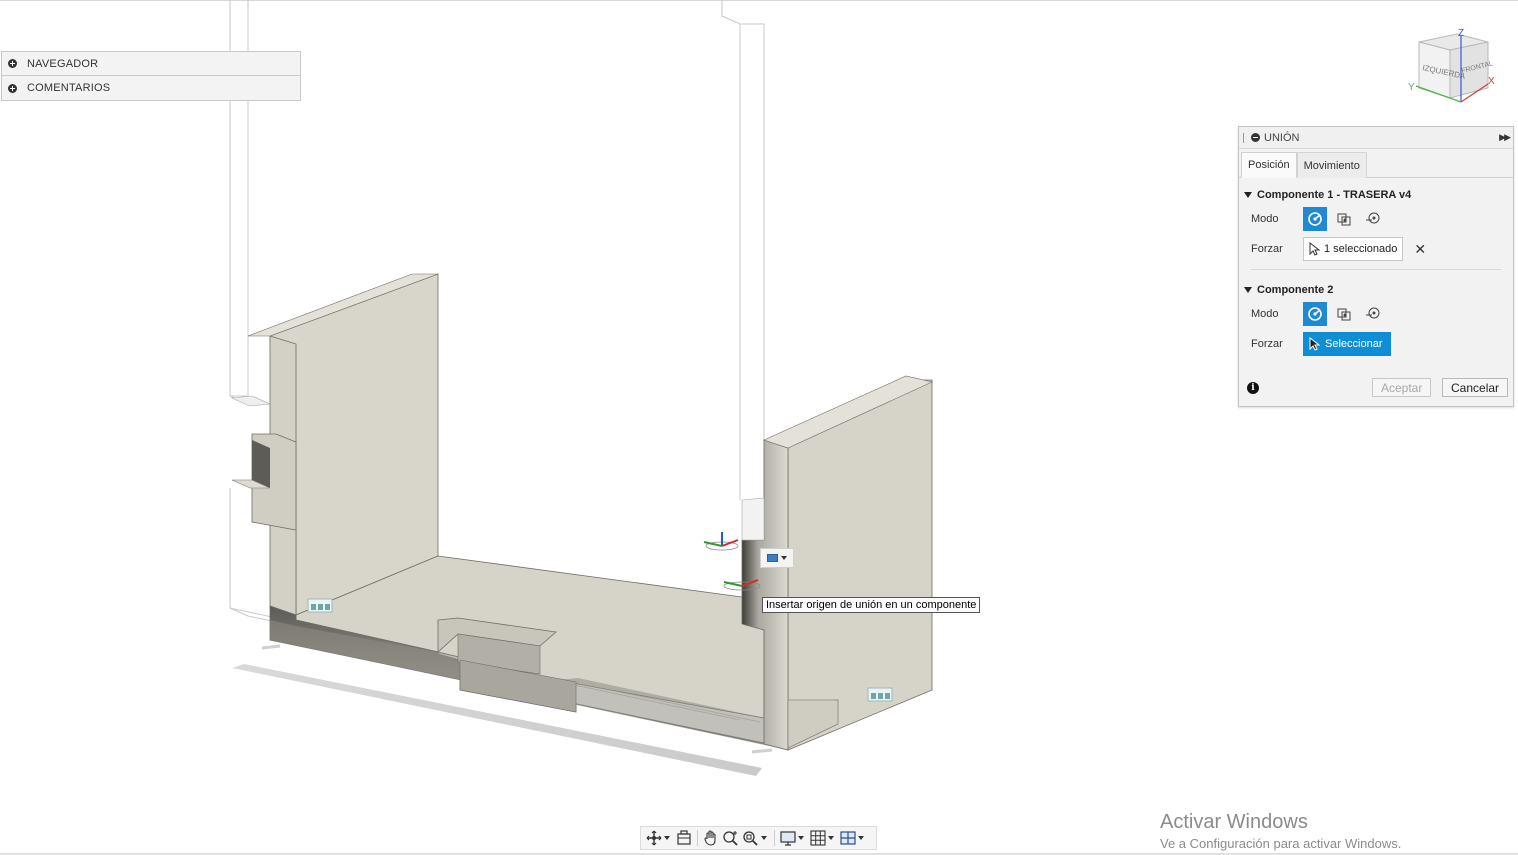 This screenshot has width=1518, height=855. What do you see at coordinates (1334, 195) in the screenshot?
I see `section-title: Componente 1 - TRASERA v4` at bounding box center [1334, 195].